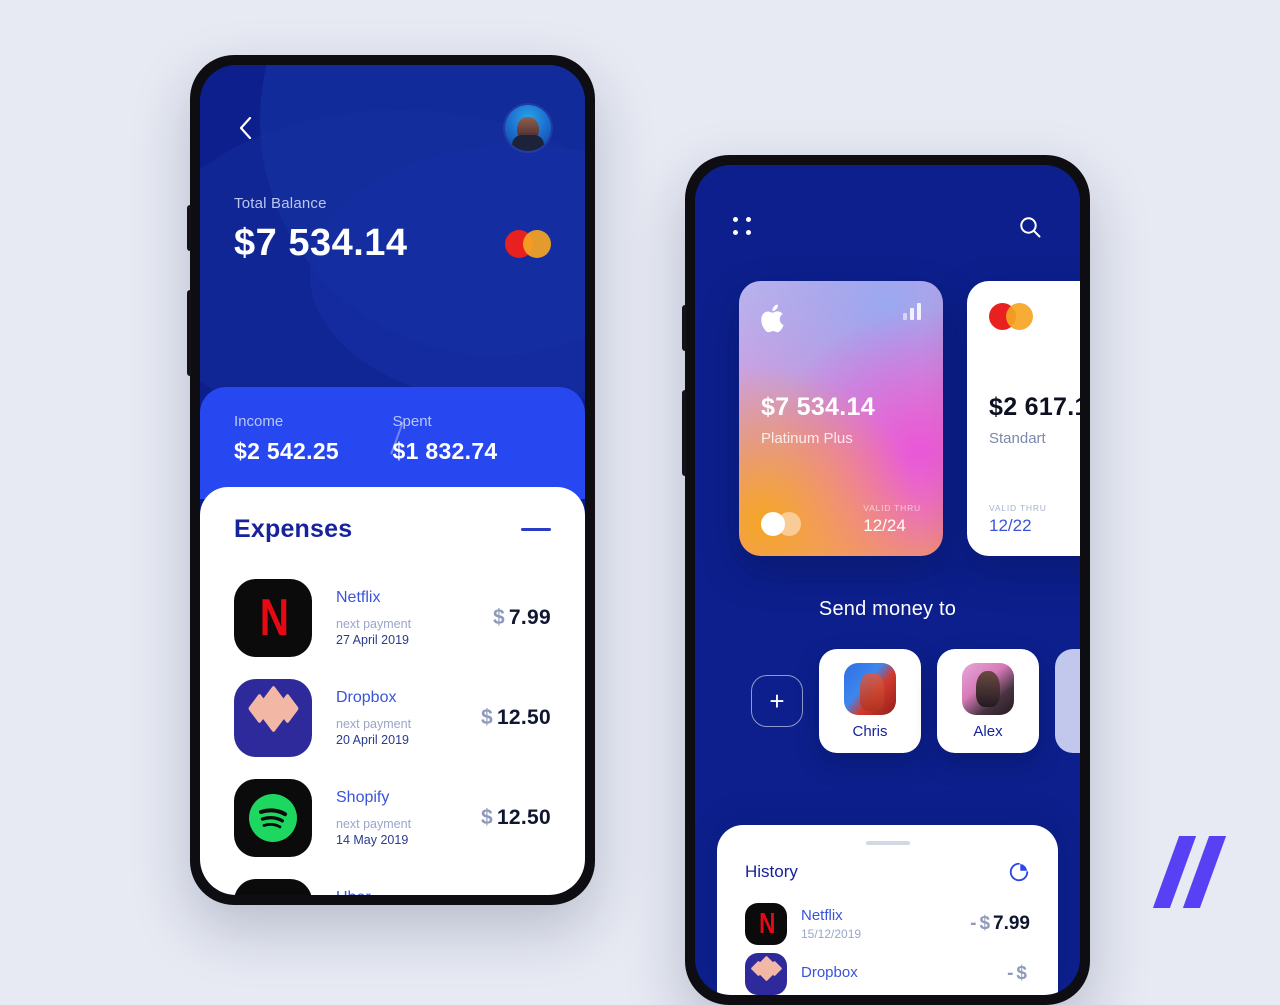 The width and height of the screenshot is (1280, 1005). I want to click on income-stat: Income $2 542.25, so click(313, 439).